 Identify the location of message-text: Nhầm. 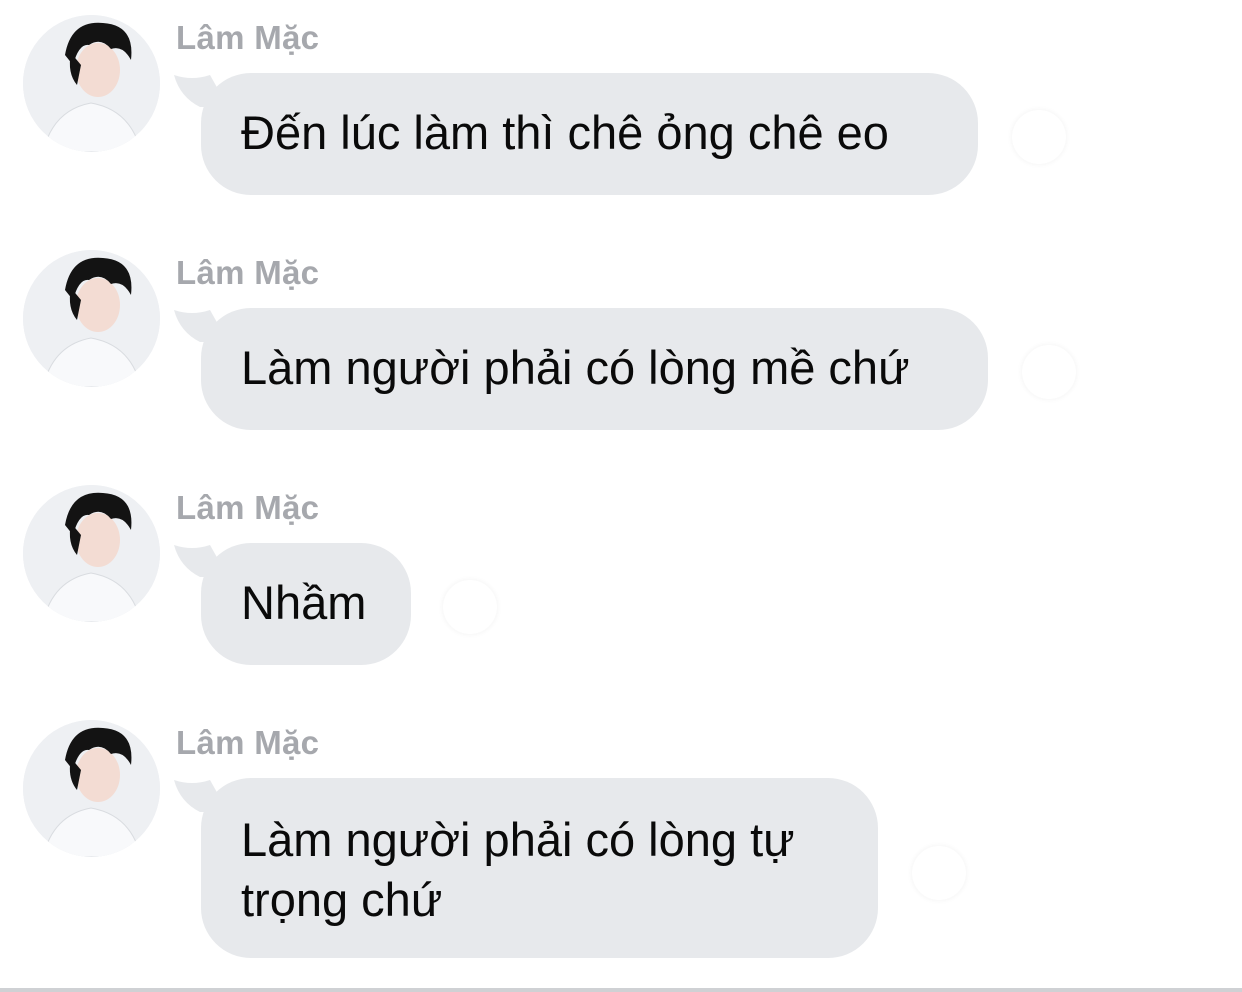
(304, 602).